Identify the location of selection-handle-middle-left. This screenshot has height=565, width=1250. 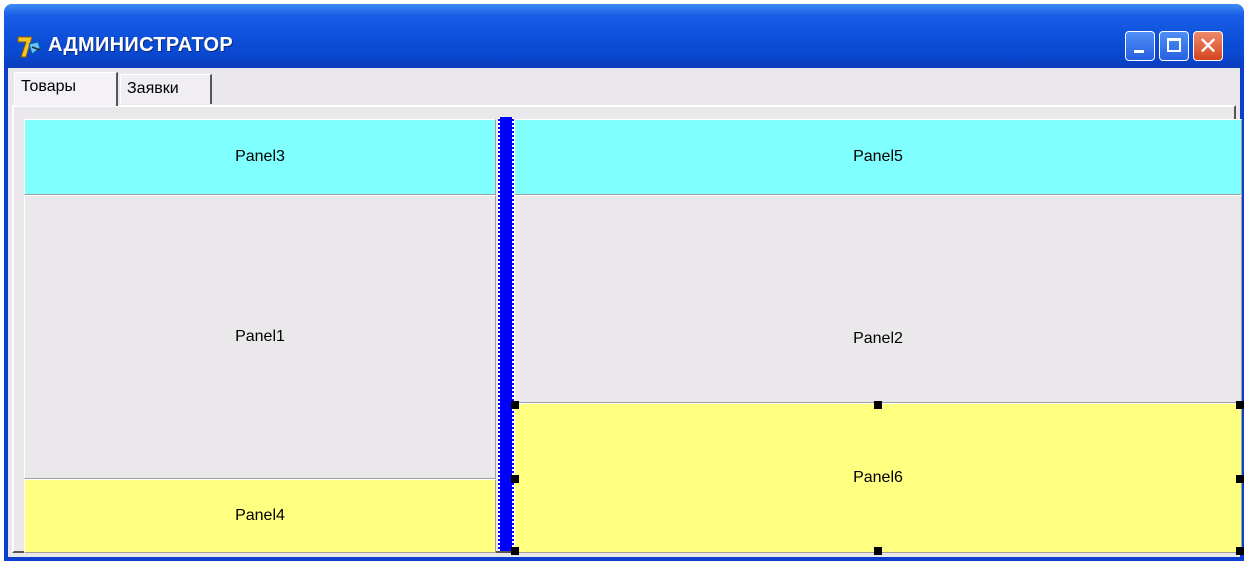
(515, 479).